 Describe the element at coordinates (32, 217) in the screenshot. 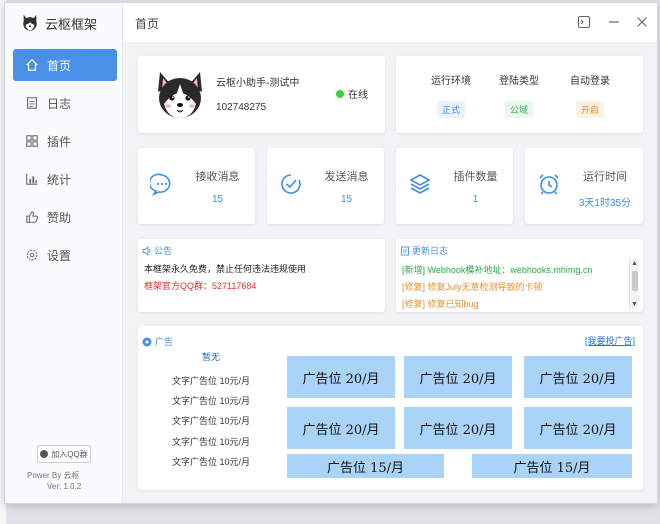

I see `thumbs-up-icon` at that location.